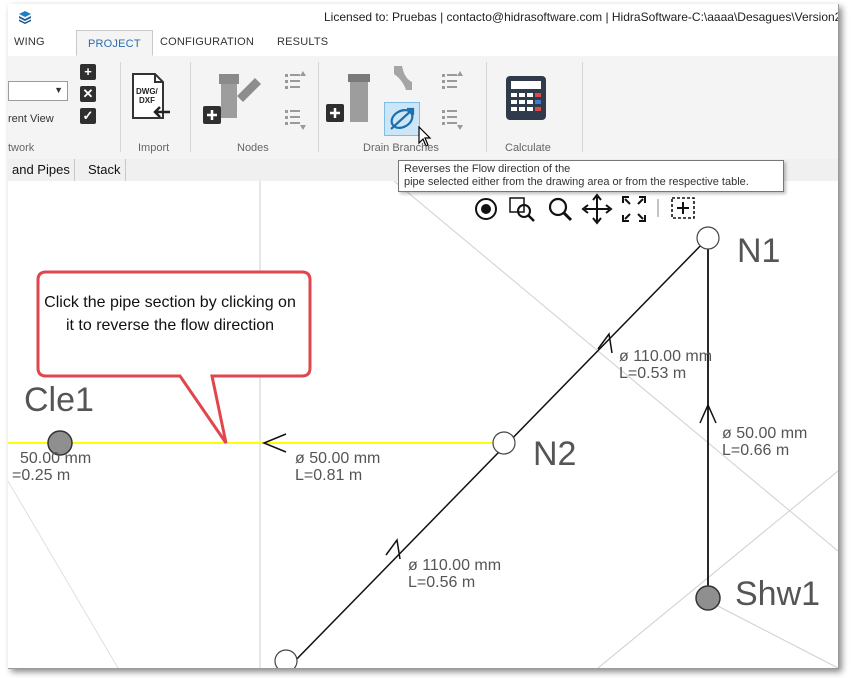 The width and height of the screenshot is (854, 678). I want to click on tab-results: RESULTS, so click(302, 42).